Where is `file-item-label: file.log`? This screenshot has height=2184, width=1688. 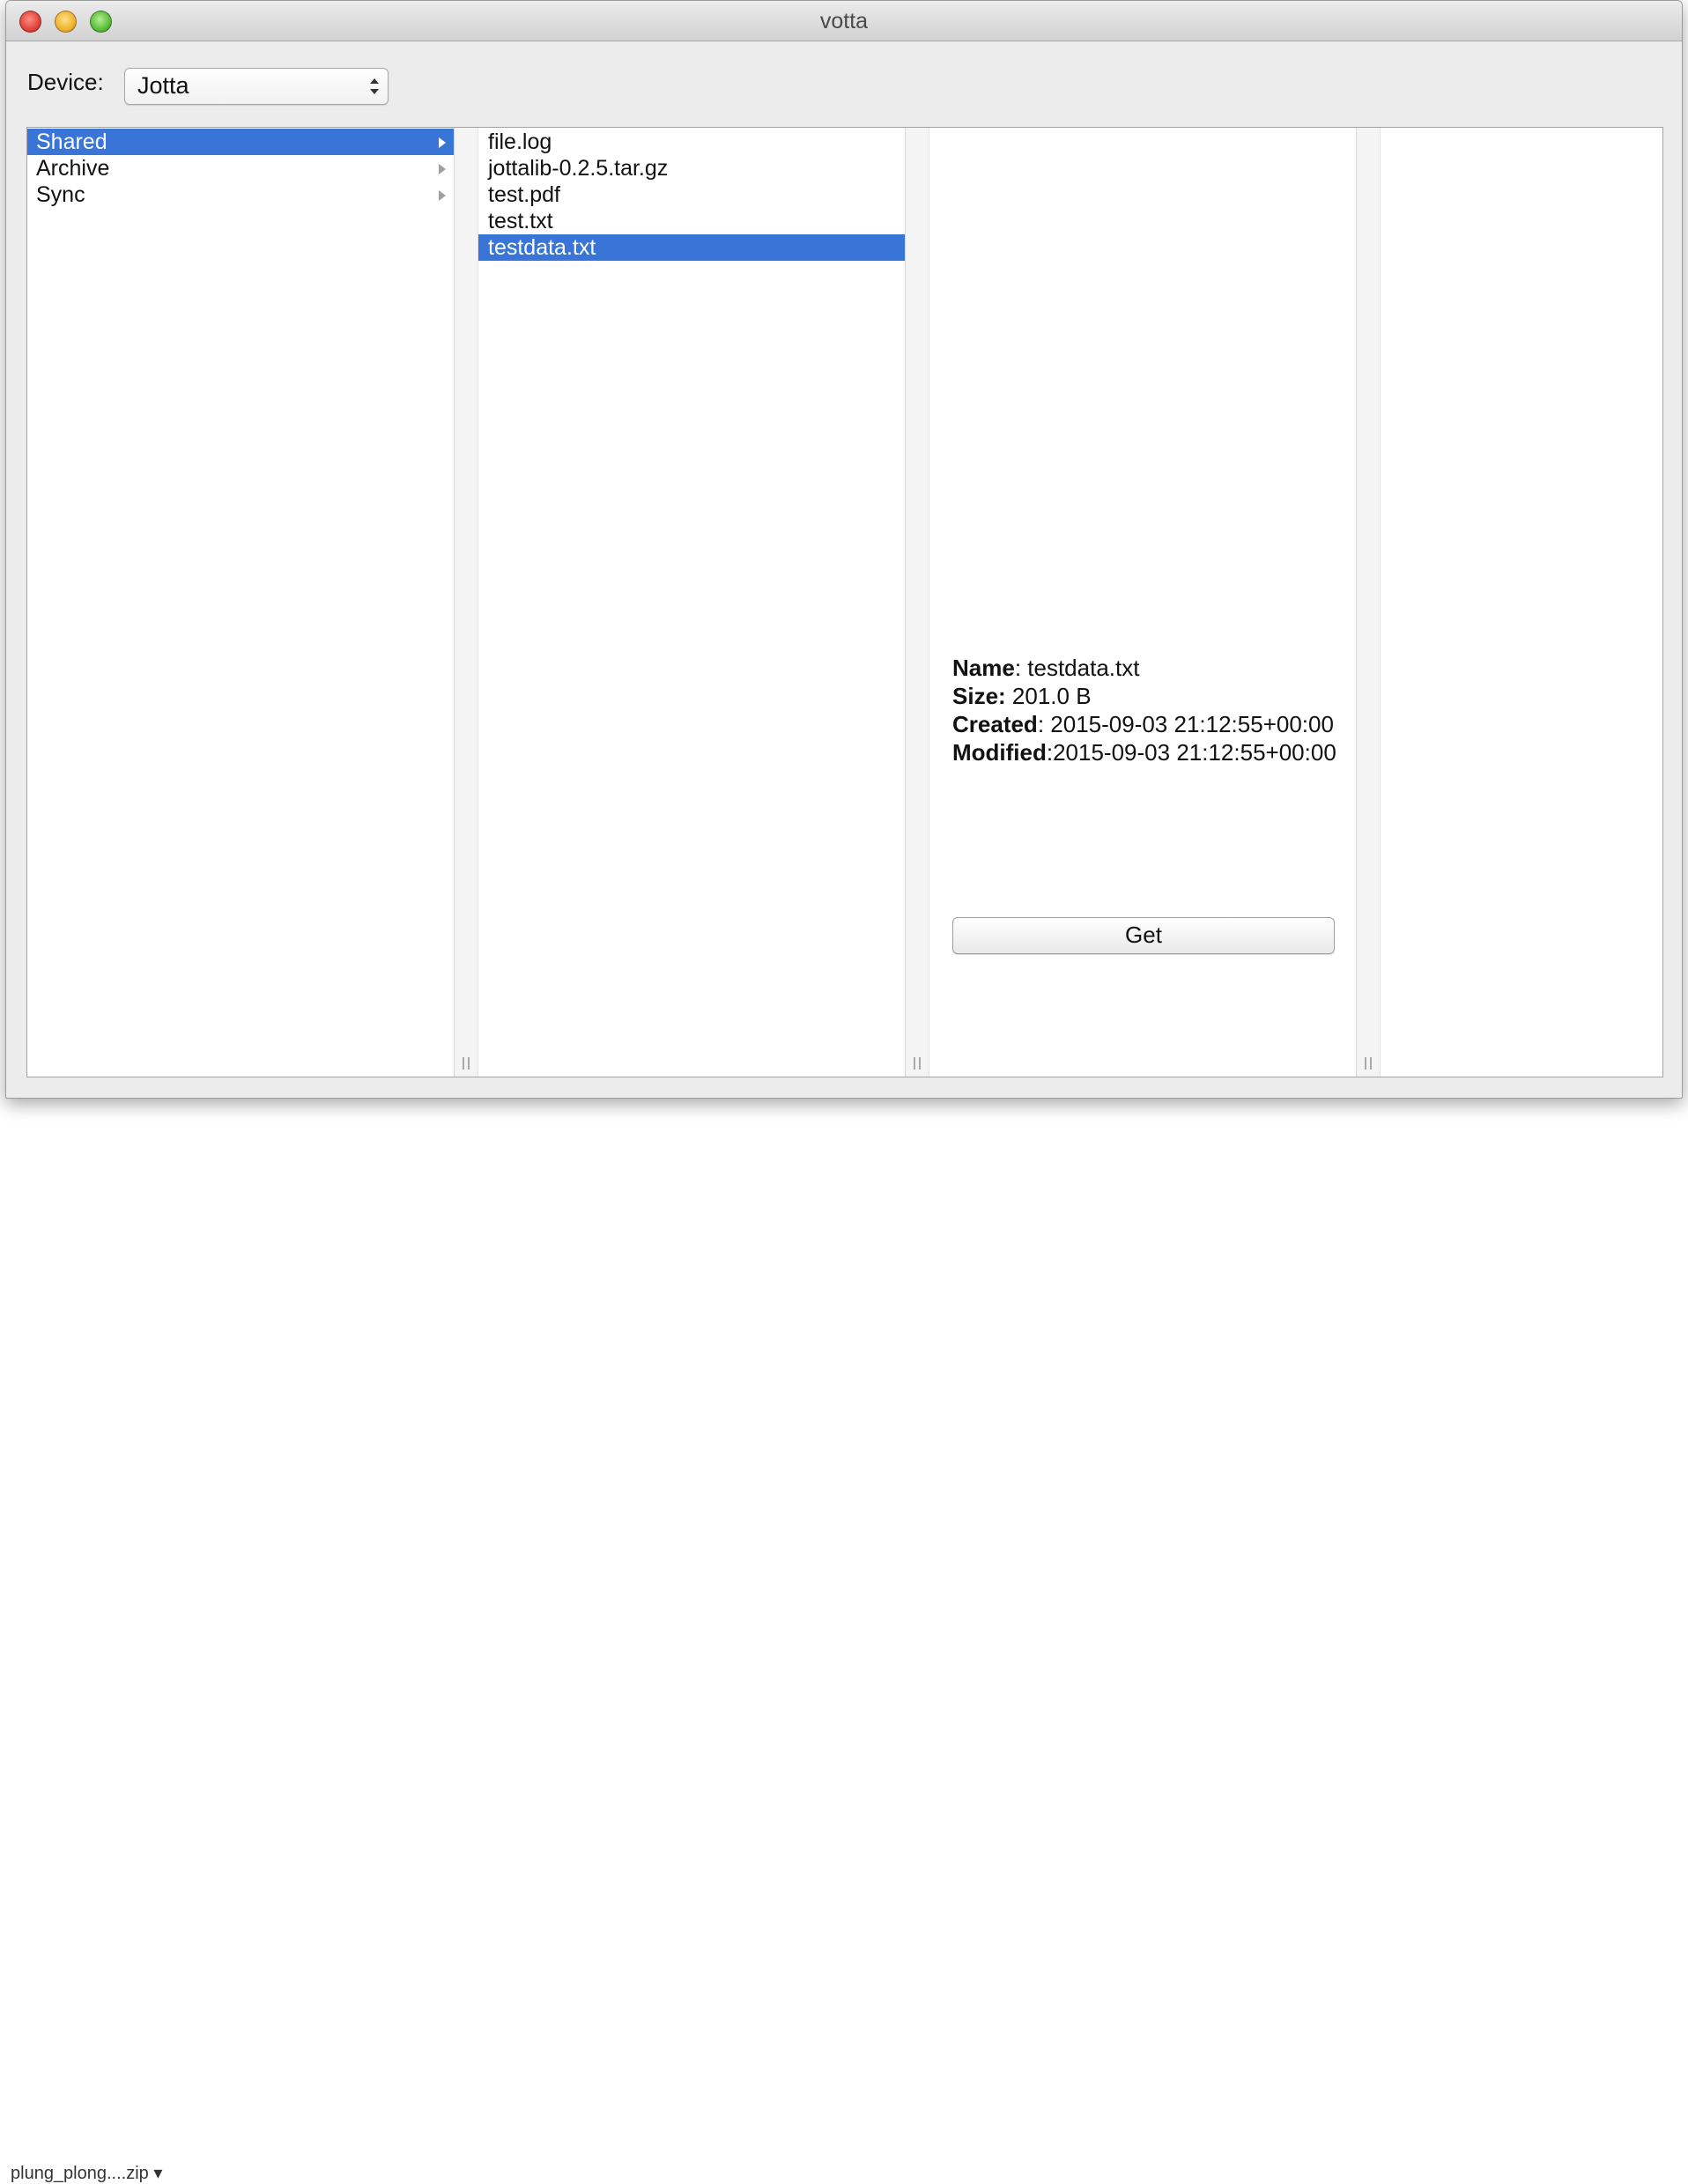
file-item-label: file.log is located at coordinates (520, 142).